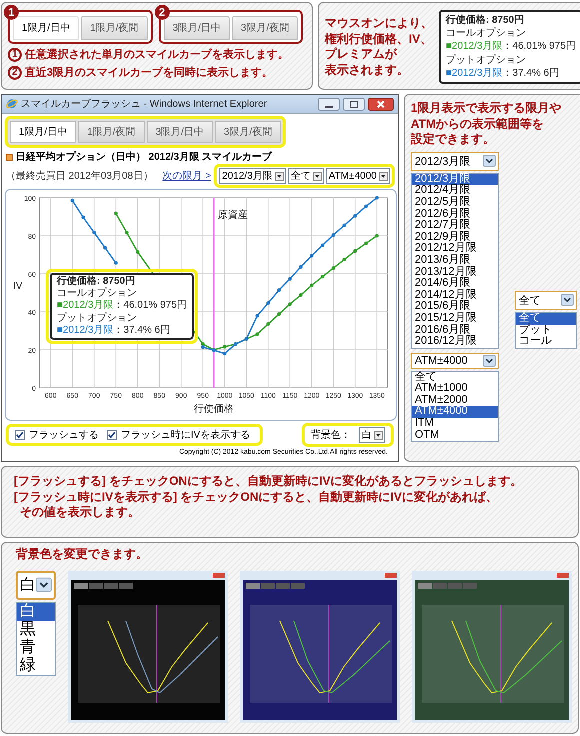  Describe the element at coordinates (144, 104) in the screenshot. I see `window-title: スマイルカーブフラッシュ - Windows Internet Explorer` at that location.